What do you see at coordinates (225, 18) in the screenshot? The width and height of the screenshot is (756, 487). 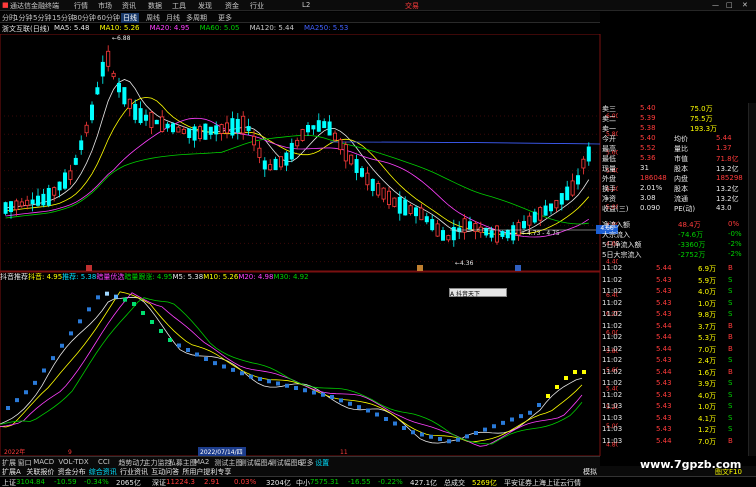 I see `period-tab-10: 更多` at bounding box center [225, 18].